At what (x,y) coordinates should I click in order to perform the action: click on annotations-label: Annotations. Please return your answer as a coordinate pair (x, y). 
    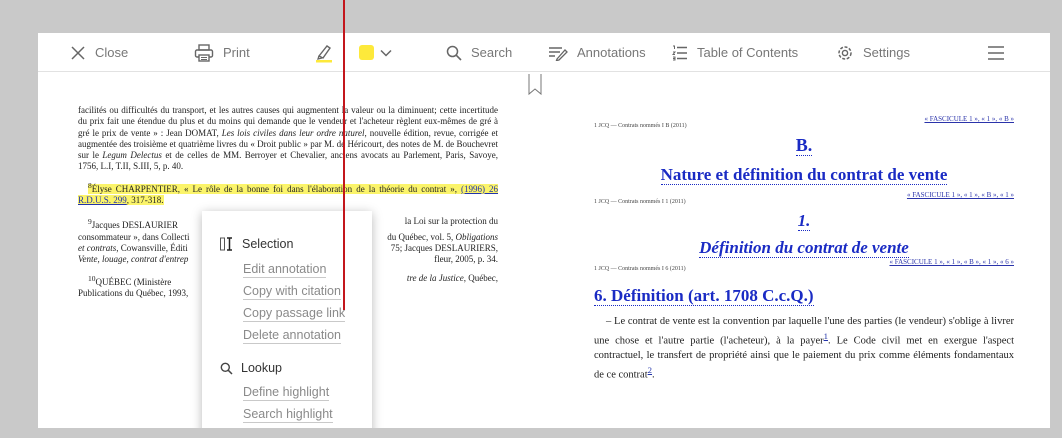
    Looking at the image, I should click on (611, 52).